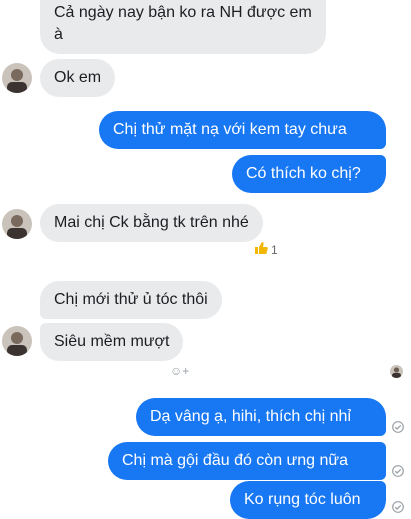 The width and height of the screenshot is (411, 519). I want to click on message-text: Ok em, so click(78, 77).